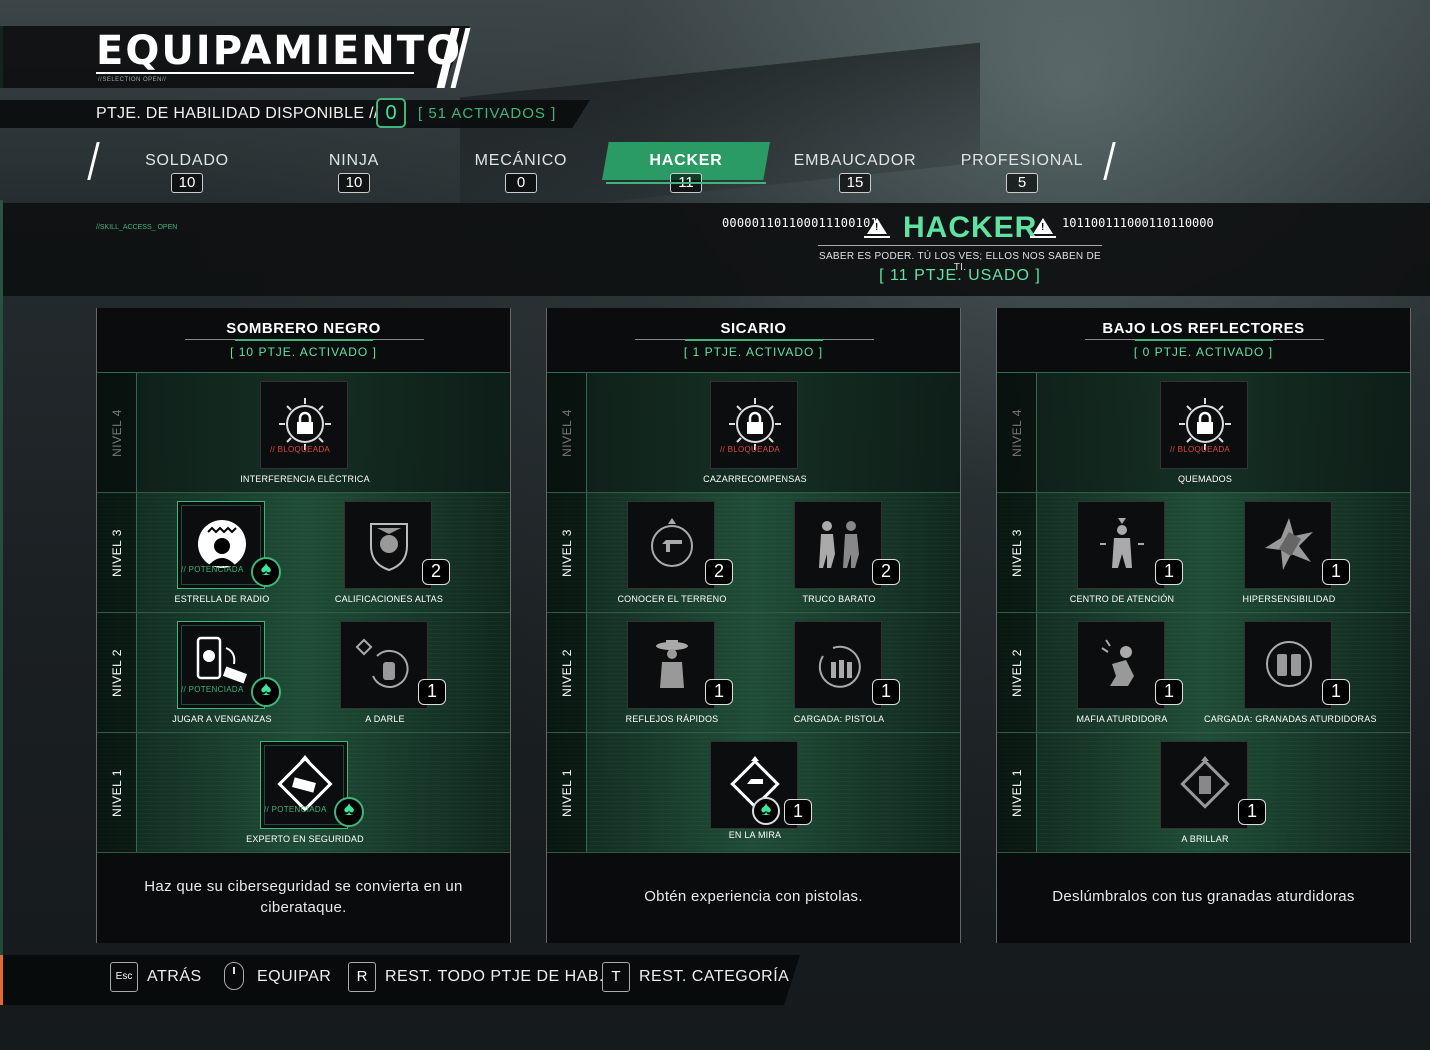 The image size is (1430, 1050). What do you see at coordinates (132, 80) in the screenshot?
I see `selection-tag: //SELECTION OPEN//` at bounding box center [132, 80].